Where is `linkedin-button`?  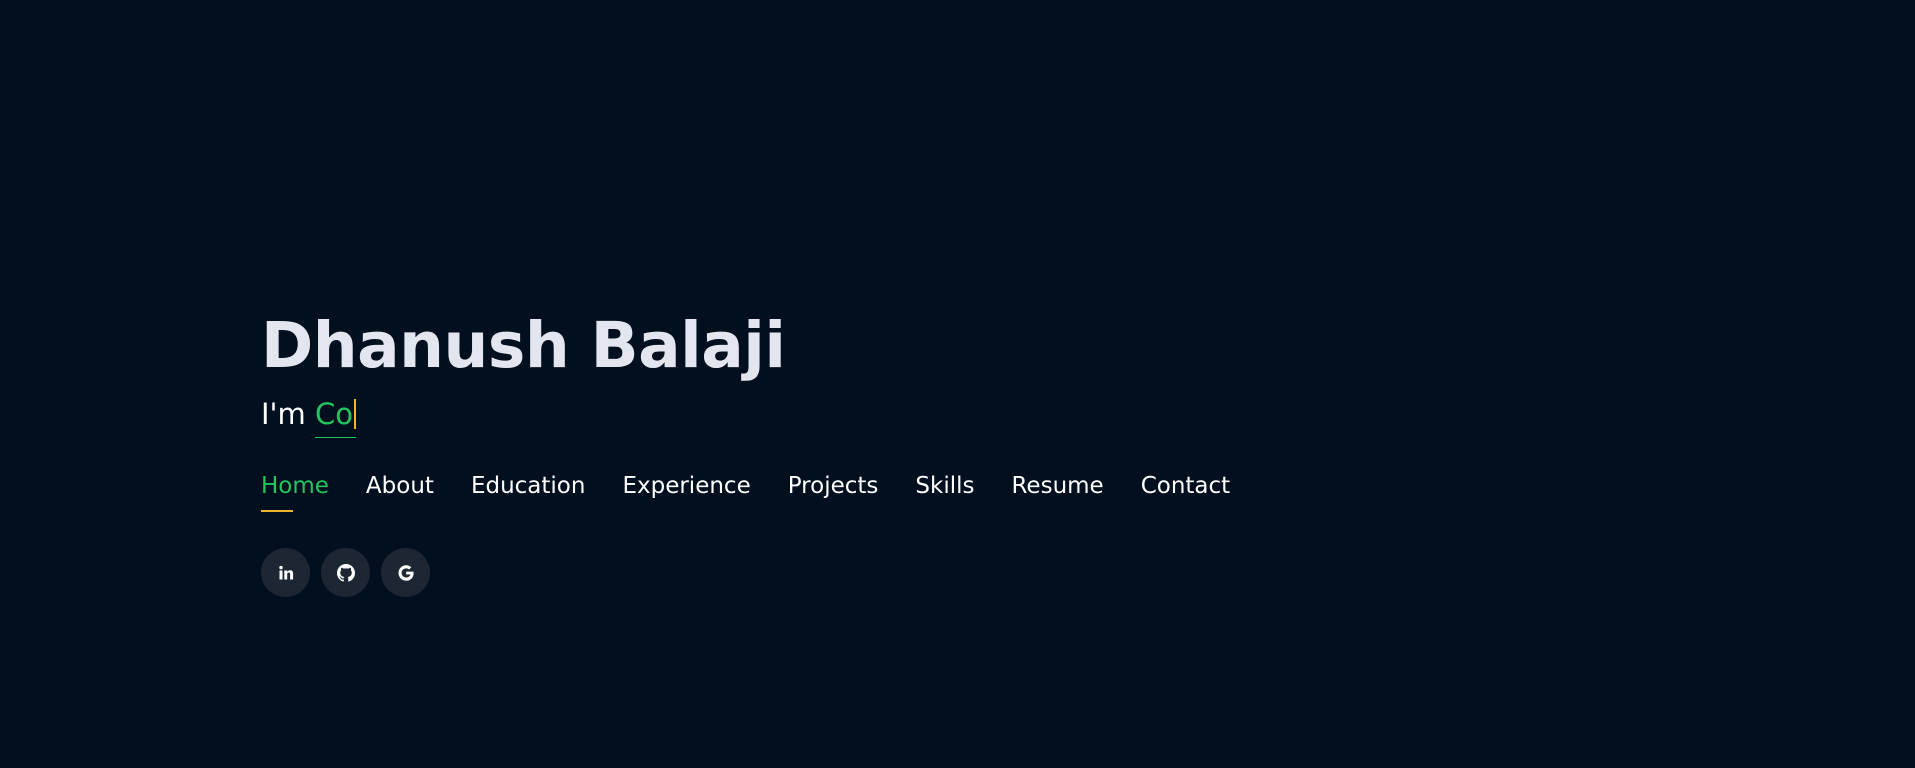
linkedin-button is located at coordinates (285, 572).